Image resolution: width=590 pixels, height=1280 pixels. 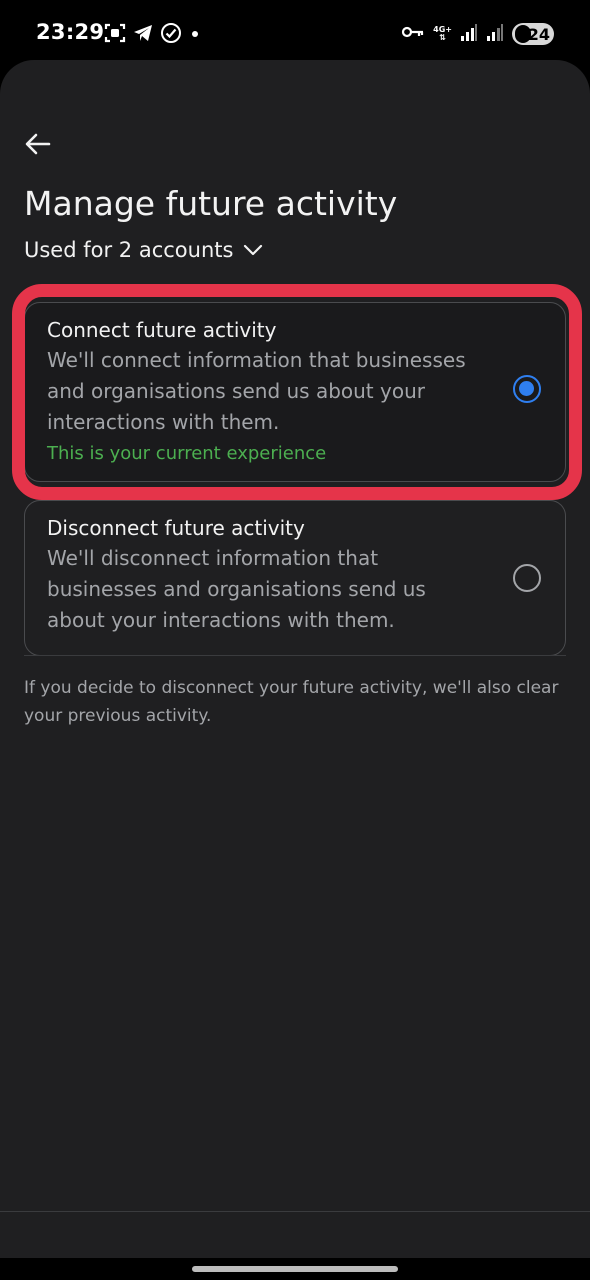 I want to click on telegram-icon, so click(x=143, y=35).